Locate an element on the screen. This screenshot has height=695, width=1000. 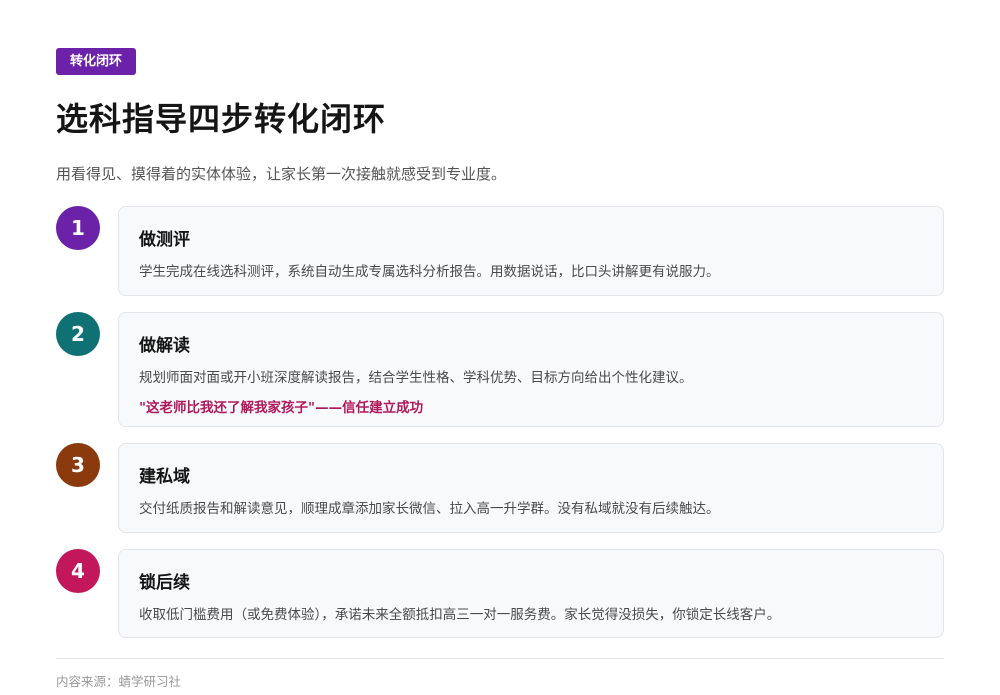
step-number-4: 4 is located at coordinates (78, 571).